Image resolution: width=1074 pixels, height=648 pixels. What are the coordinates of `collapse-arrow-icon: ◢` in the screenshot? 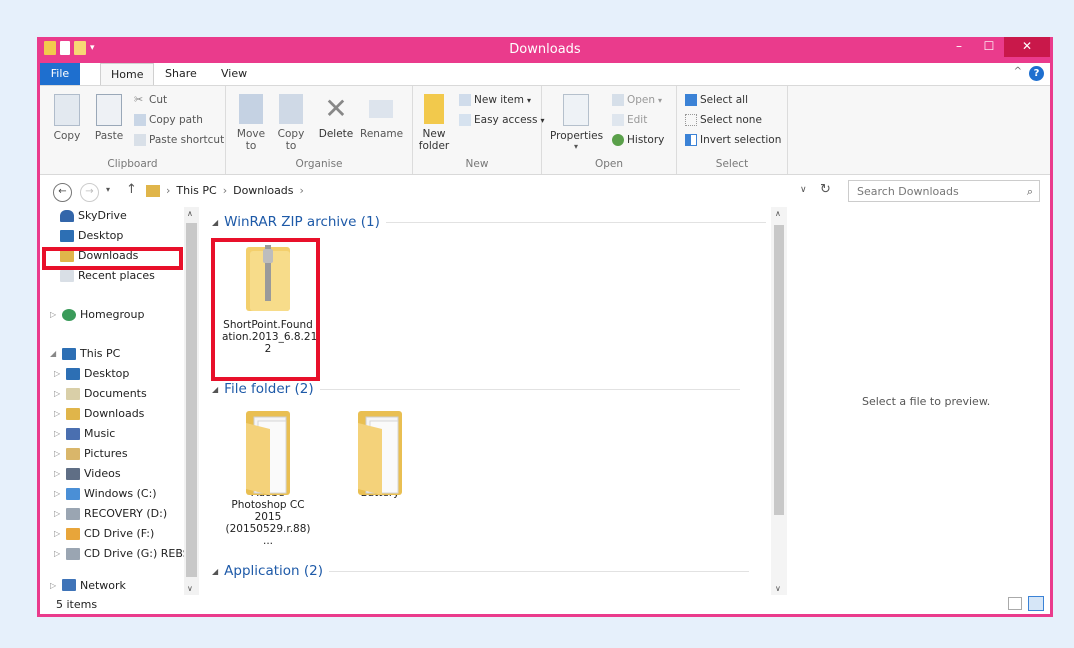 It's located at (54, 353).